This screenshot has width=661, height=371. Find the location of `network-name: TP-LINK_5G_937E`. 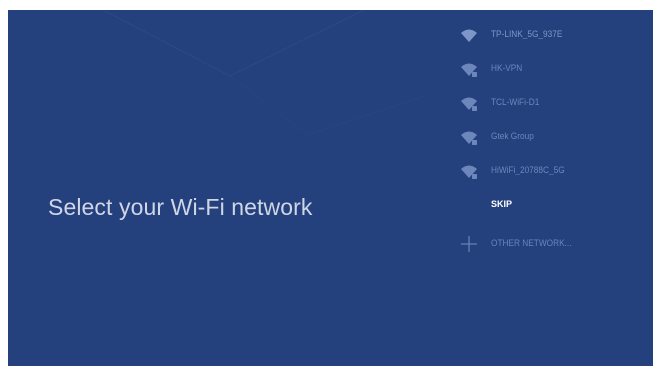

network-name: TP-LINK_5G_937E is located at coordinates (527, 34).